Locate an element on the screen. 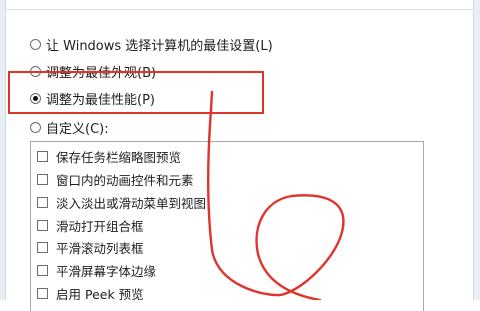 This screenshot has width=480, height=311. effect-item-enable-peek: 启用 Peek 预览 is located at coordinates (90, 293).